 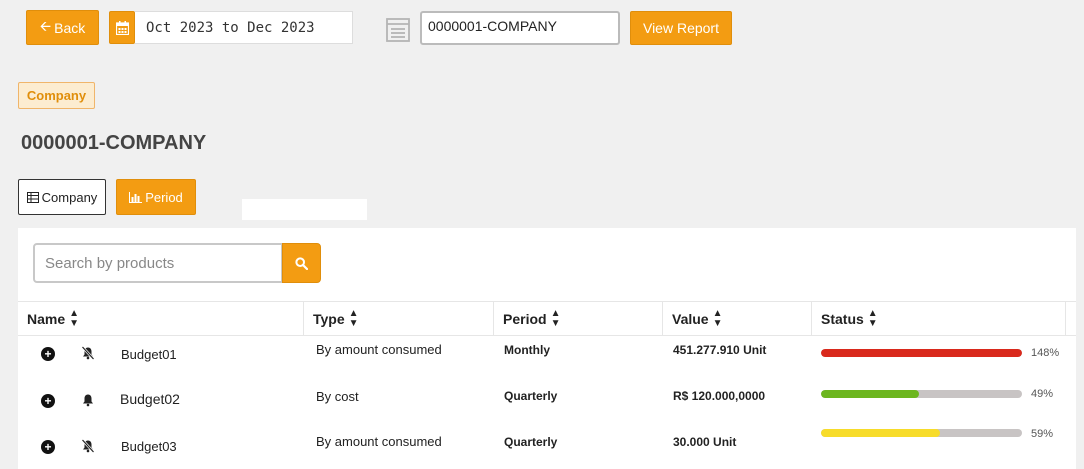 I want to click on tab-period: Period, so click(x=156, y=197).